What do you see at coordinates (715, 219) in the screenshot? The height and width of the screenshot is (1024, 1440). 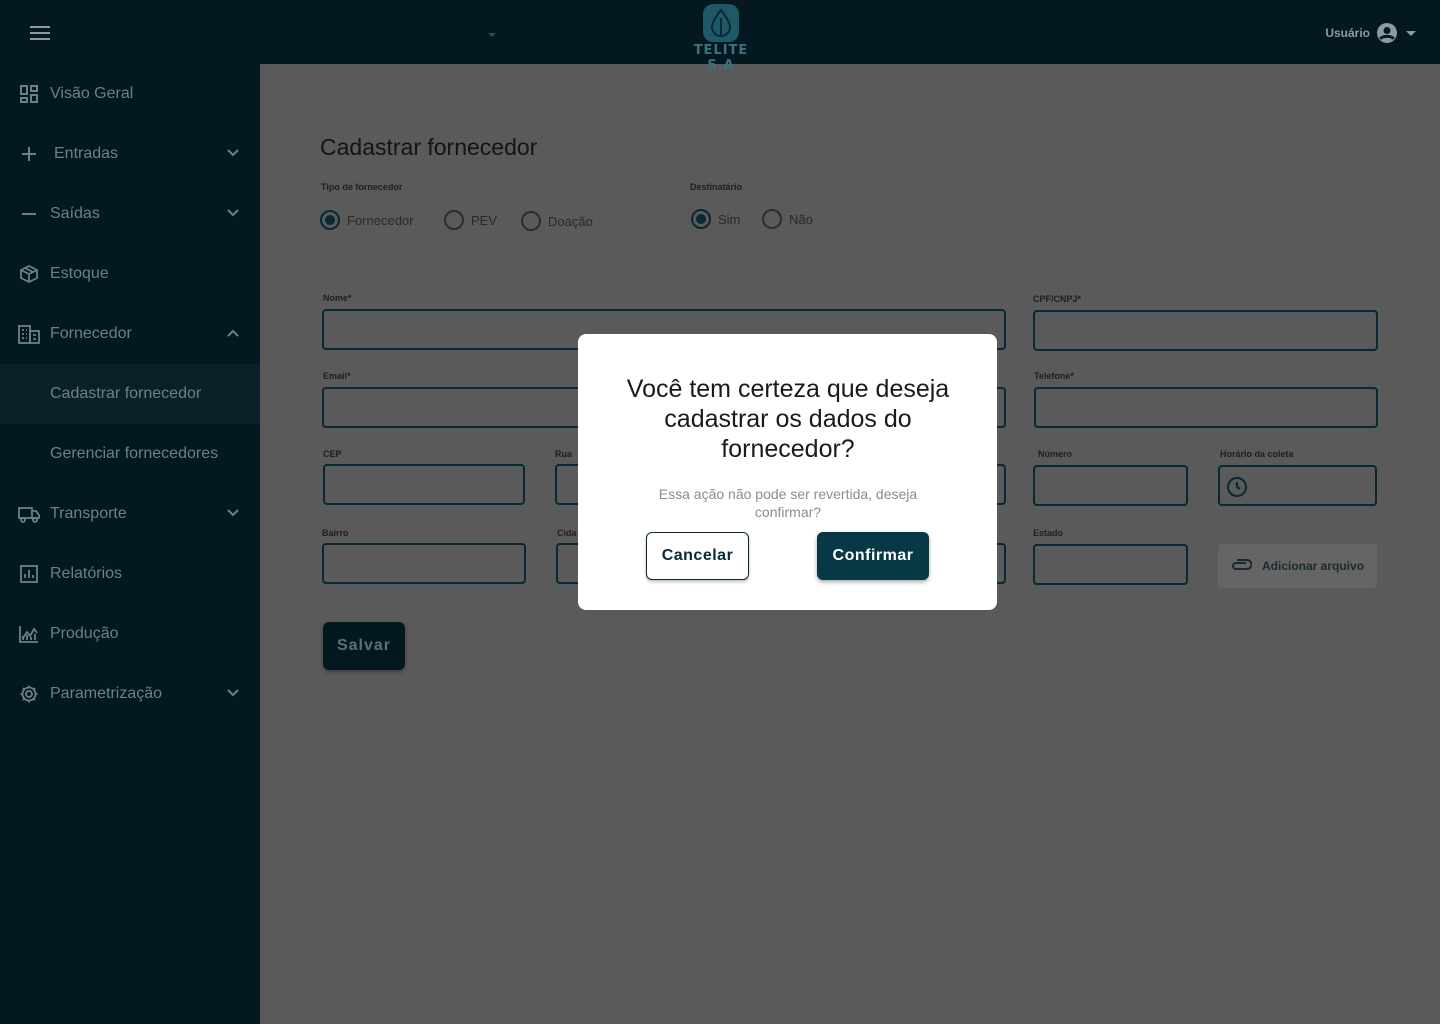 I see `radio-sim: Sim` at bounding box center [715, 219].